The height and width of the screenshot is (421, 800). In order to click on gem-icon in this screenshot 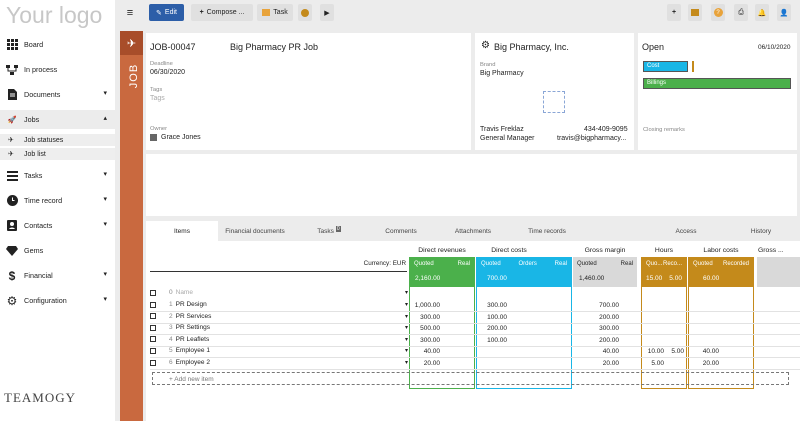, I will do `click(12, 251)`.